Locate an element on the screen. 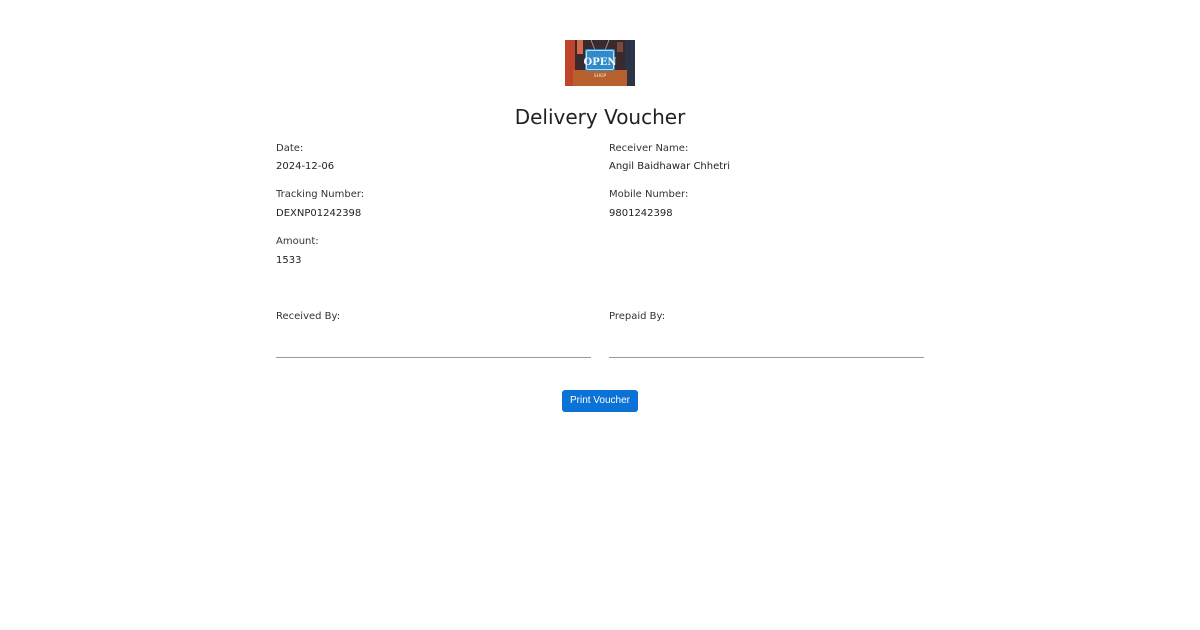  prepaid-by-signature-line is located at coordinates (766, 357).